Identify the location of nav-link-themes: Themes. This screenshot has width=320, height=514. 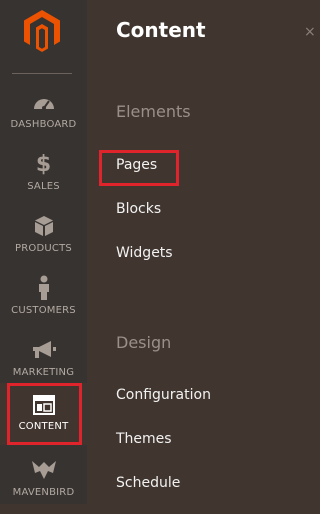
(144, 439).